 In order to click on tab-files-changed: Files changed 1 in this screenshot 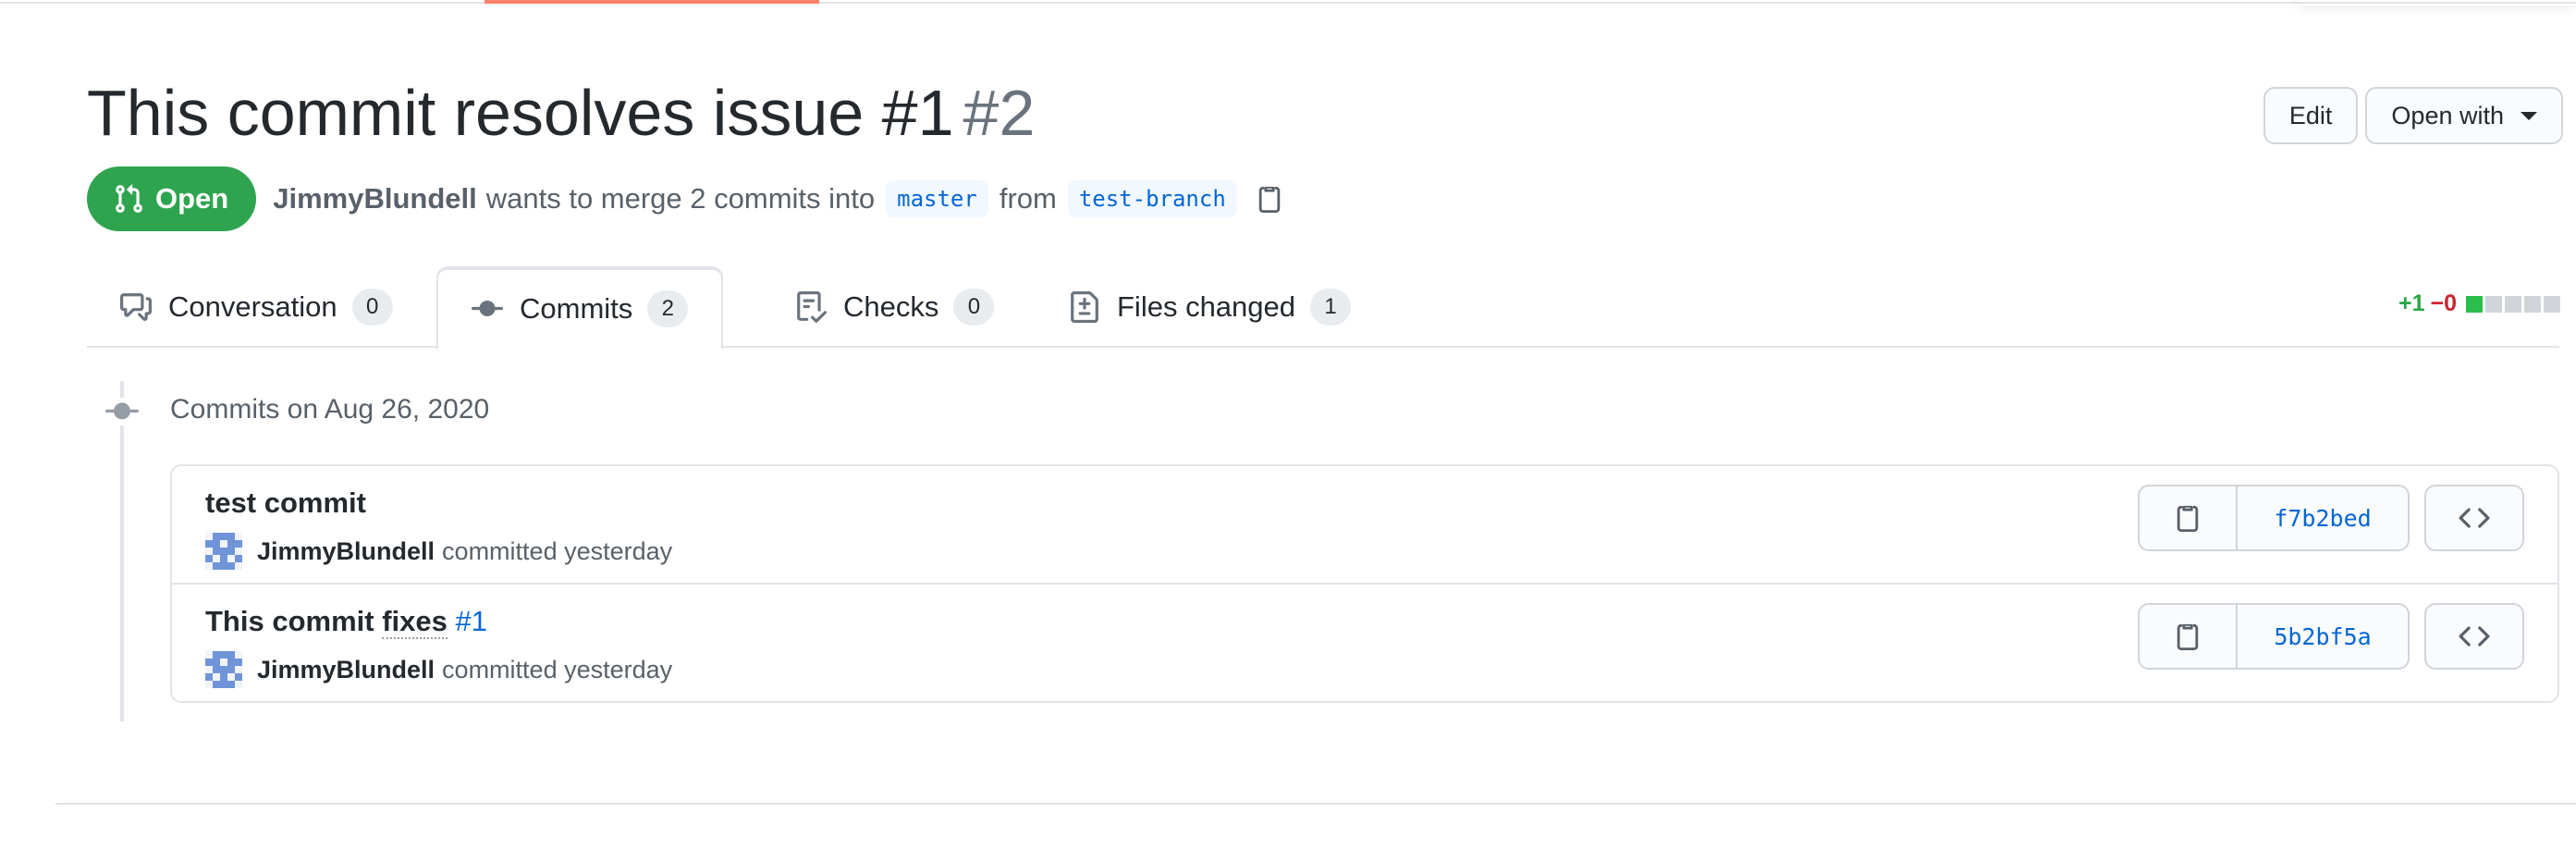, I will do `click(1210, 307)`.